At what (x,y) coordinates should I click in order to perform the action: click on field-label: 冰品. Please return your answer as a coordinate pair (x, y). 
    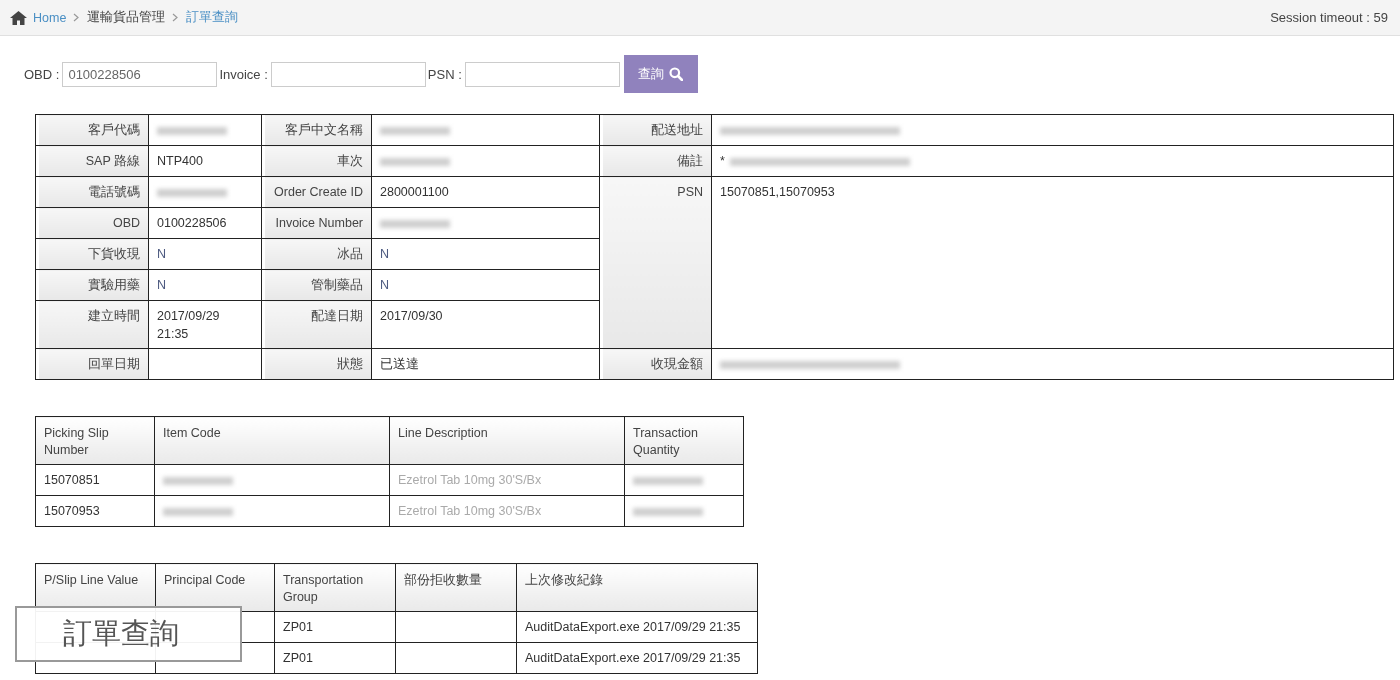
    Looking at the image, I should click on (316, 254).